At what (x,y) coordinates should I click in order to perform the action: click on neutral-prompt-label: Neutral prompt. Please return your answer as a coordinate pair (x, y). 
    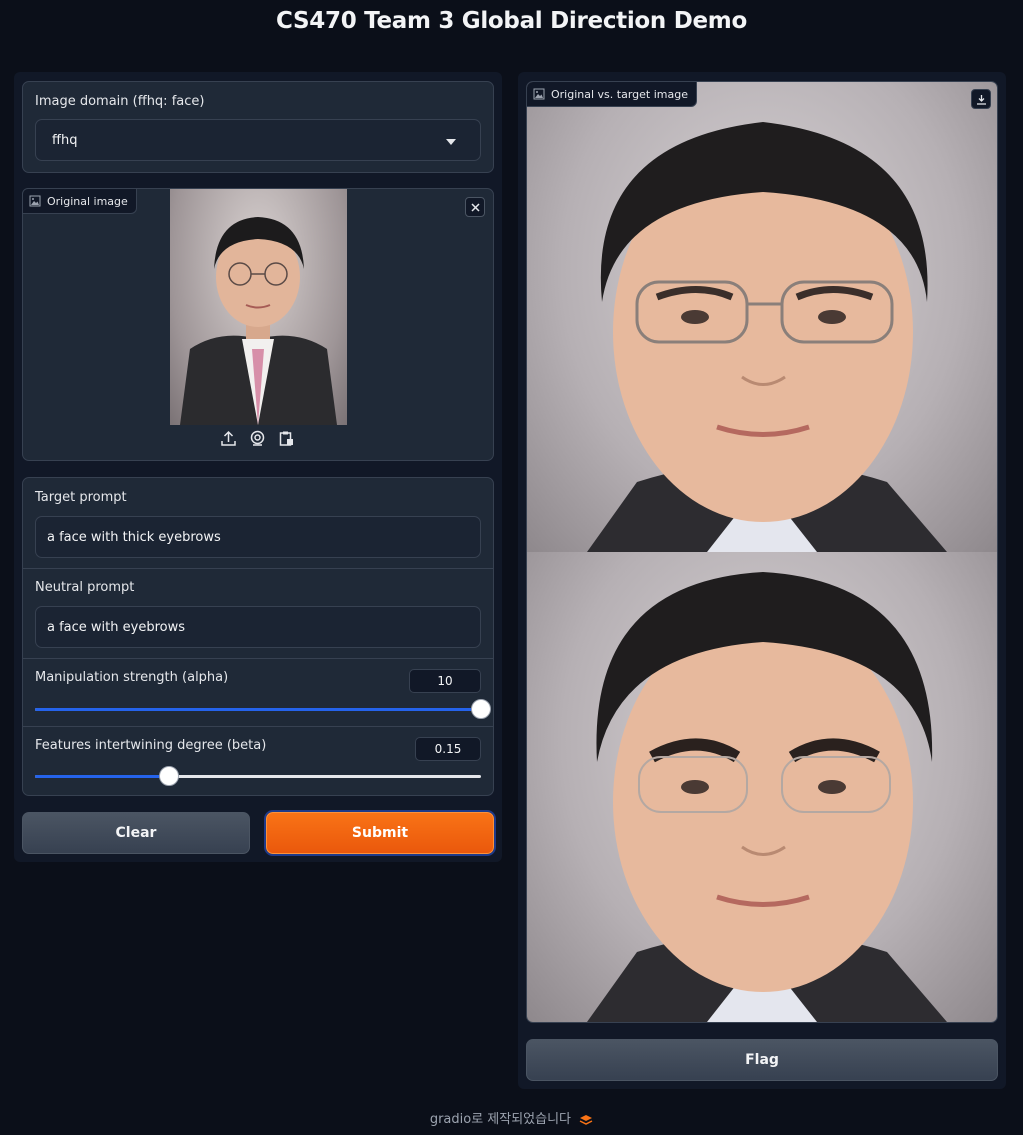
    Looking at the image, I should click on (85, 587).